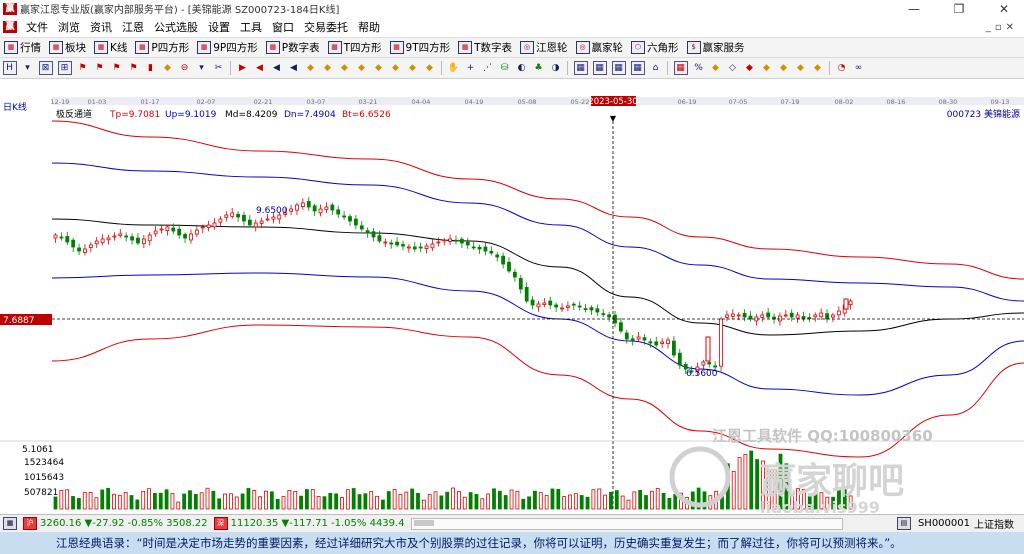 This screenshot has height=554, width=1024. Describe the element at coordinates (251, 27) in the screenshot. I see `menu-item-6: 工具` at that location.